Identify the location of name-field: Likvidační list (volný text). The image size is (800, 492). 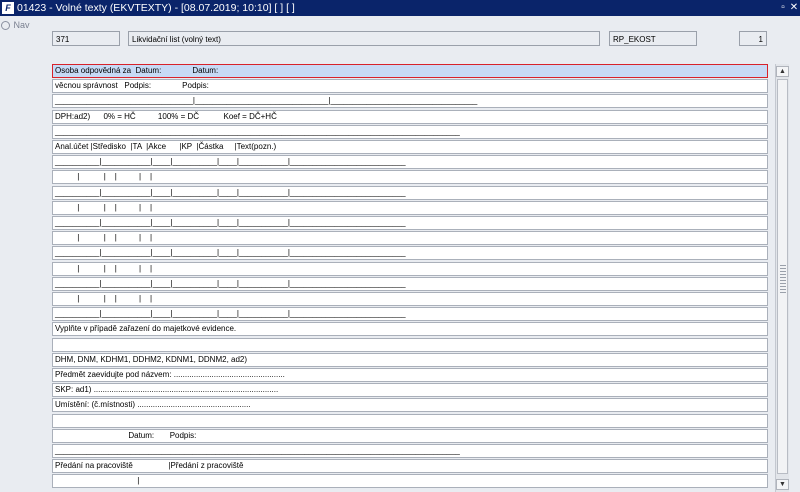
(364, 38).